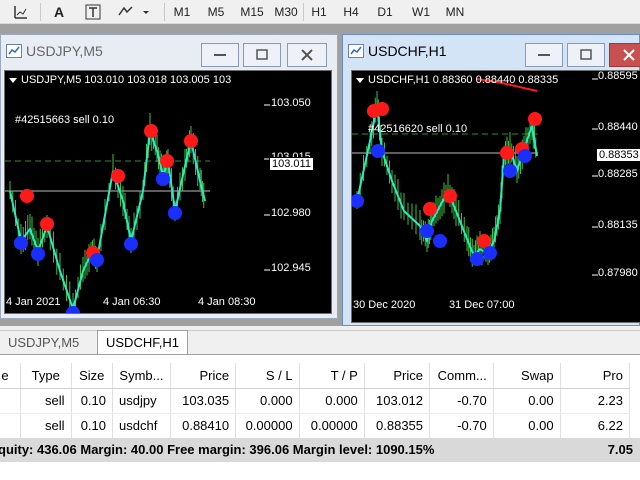 The image size is (640, 480). Describe the element at coordinates (286, 12) in the screenshot. I see `timeframe-m30: M30` at that location.